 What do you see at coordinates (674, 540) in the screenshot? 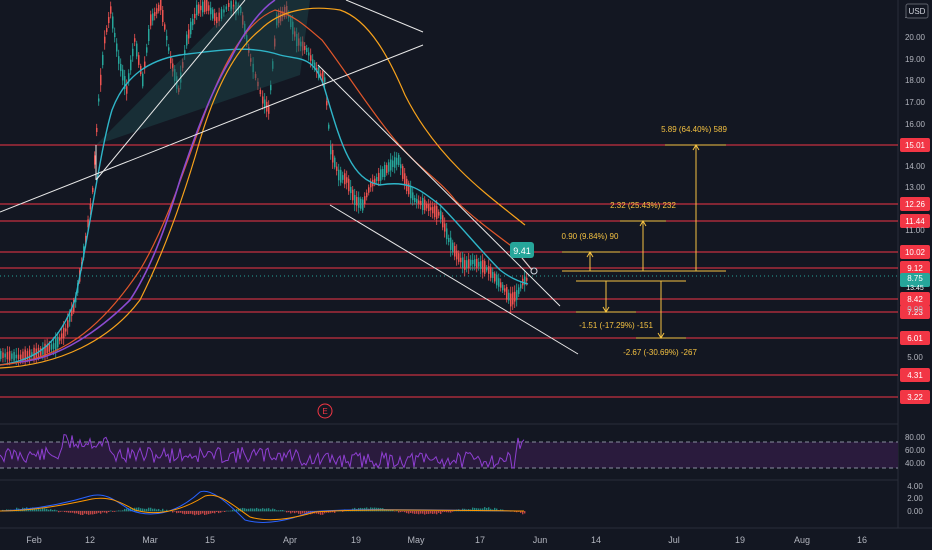
I see `time-axis-label: Jul` at bounding box center [674, 540].